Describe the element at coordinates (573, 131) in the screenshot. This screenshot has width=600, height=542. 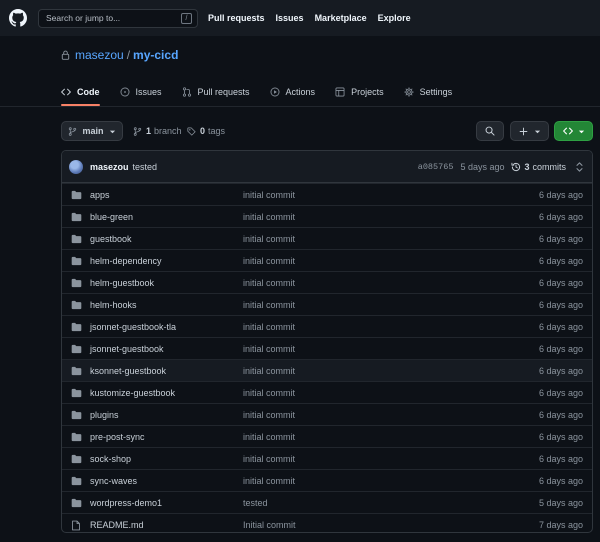
I see `code-dropdown-button` at that location.